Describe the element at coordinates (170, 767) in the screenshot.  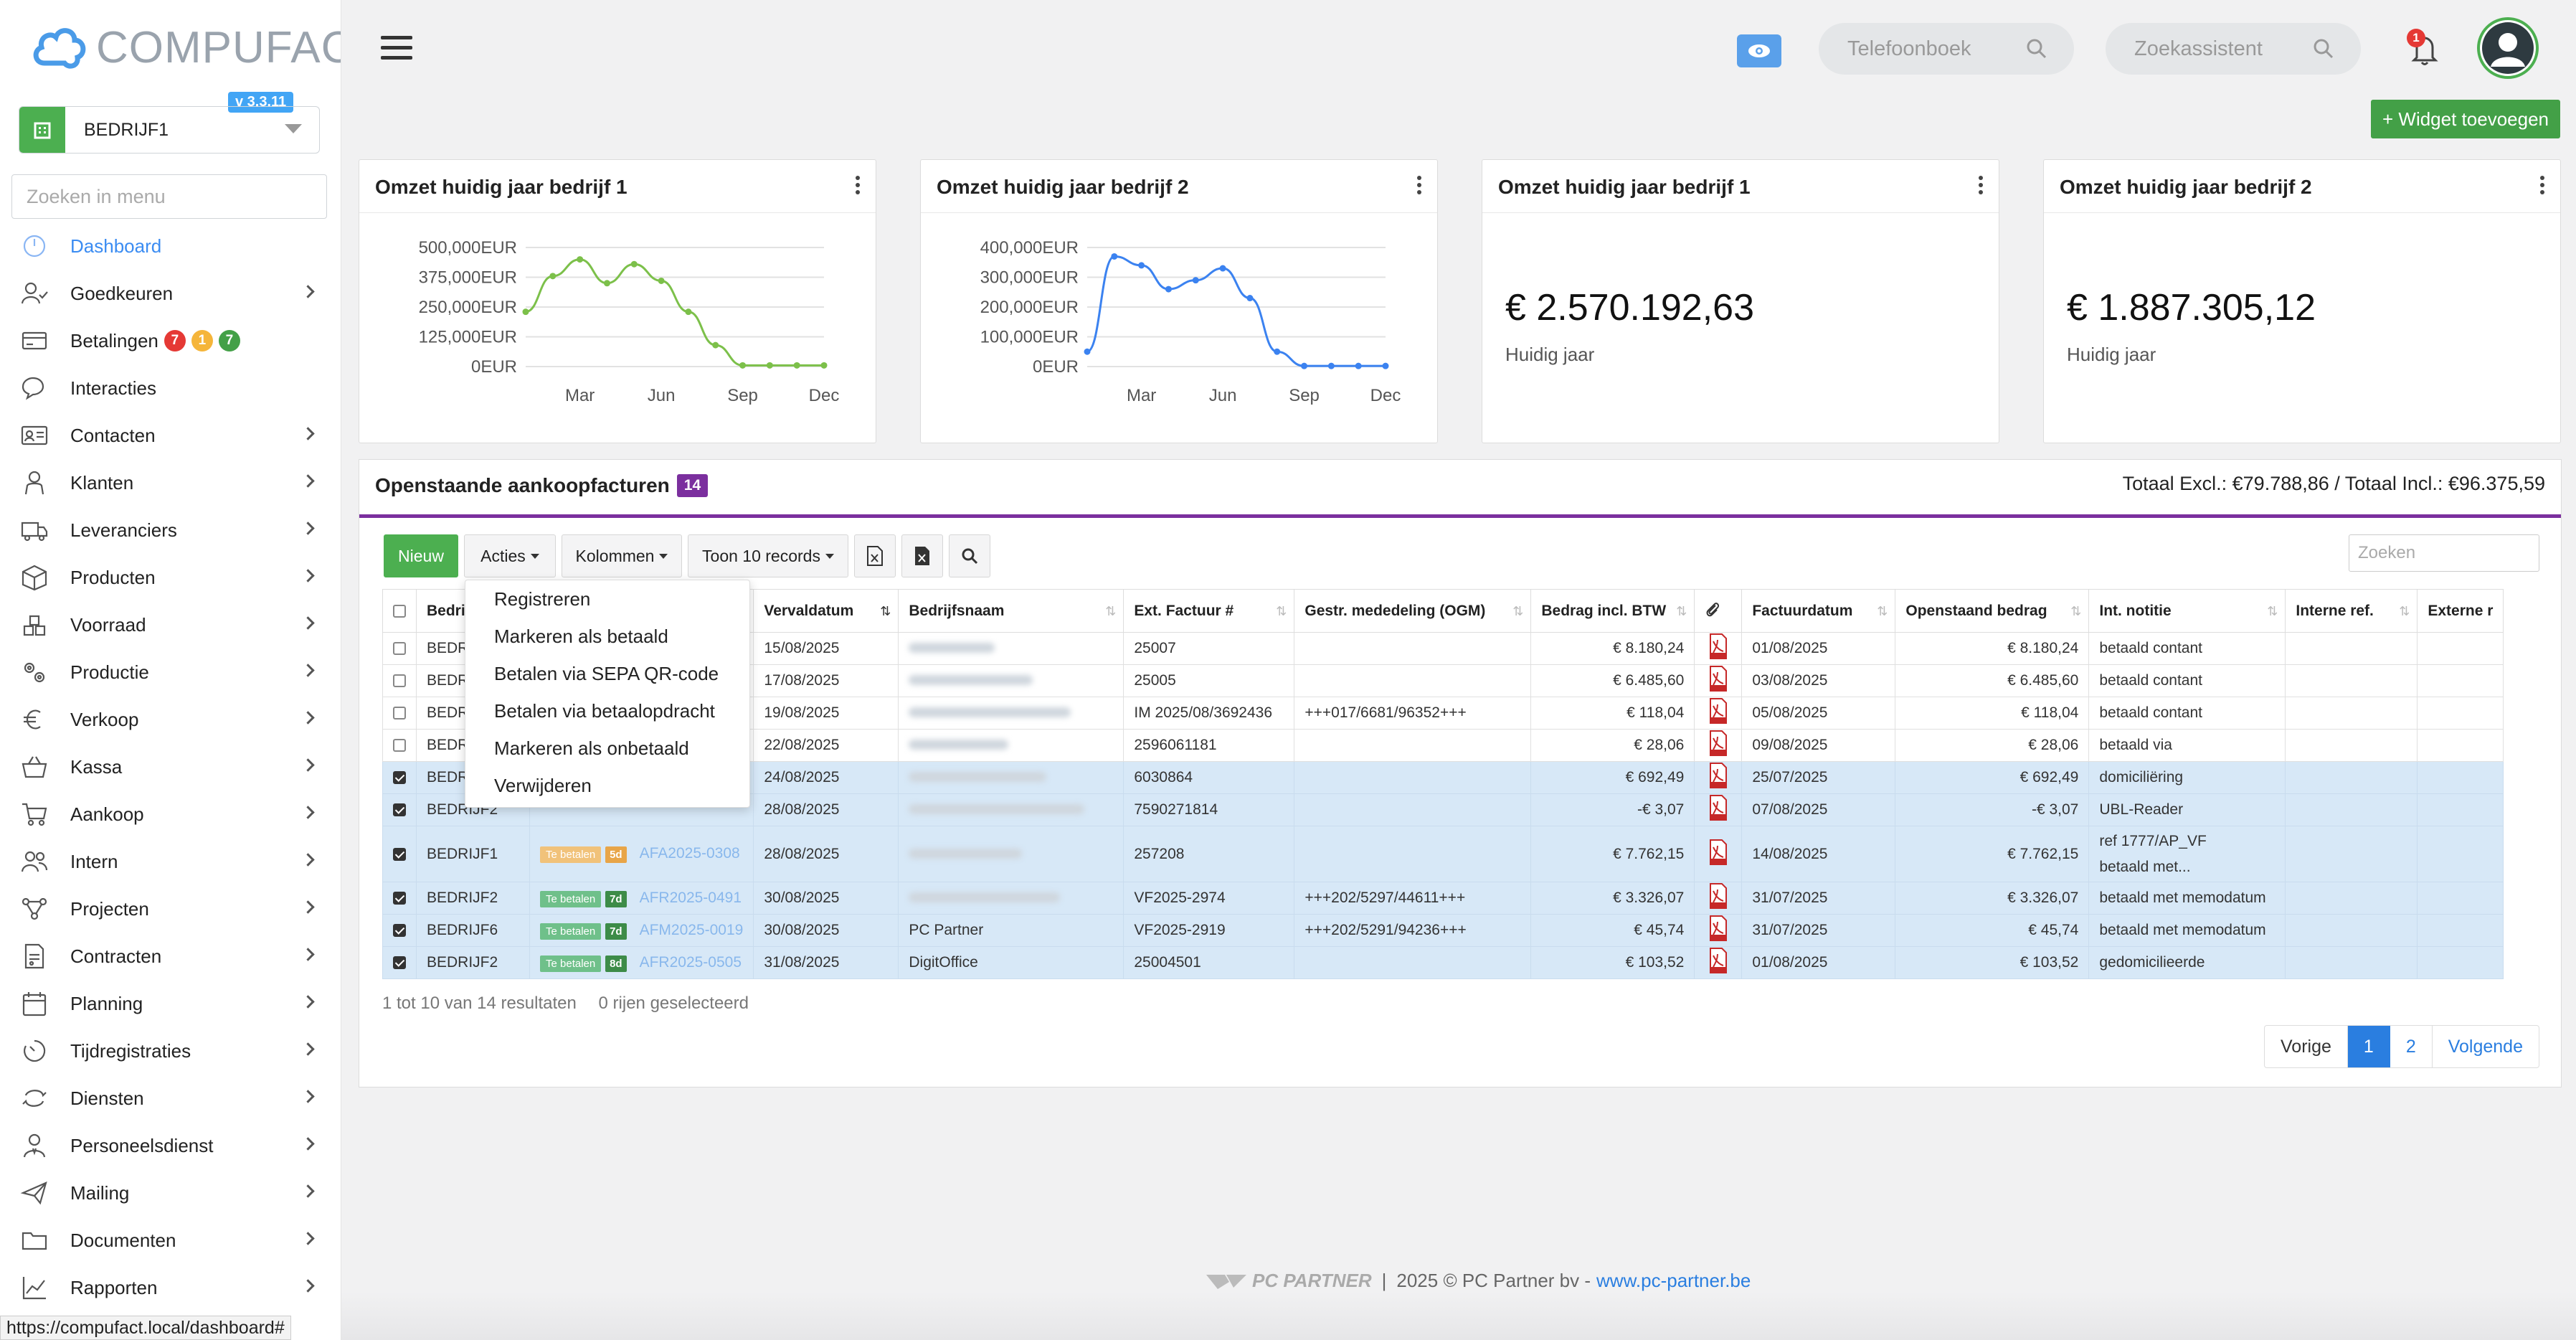
I see `sidebar-item-kassa: Kassa` at that location.